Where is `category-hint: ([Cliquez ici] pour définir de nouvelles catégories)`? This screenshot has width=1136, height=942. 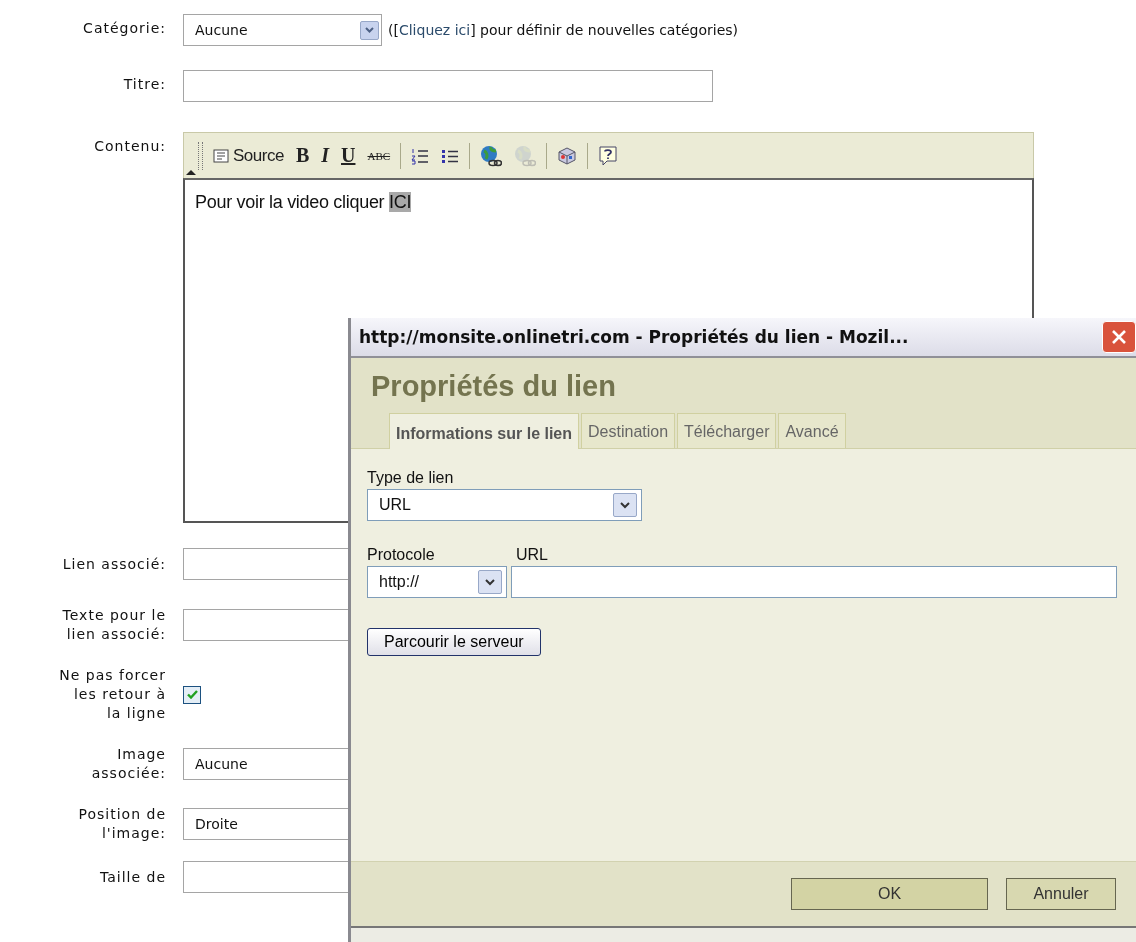 category-hint: ([Cliquez ici] pour définir de nouvelles catégories) is located at coordinates (563, 30).